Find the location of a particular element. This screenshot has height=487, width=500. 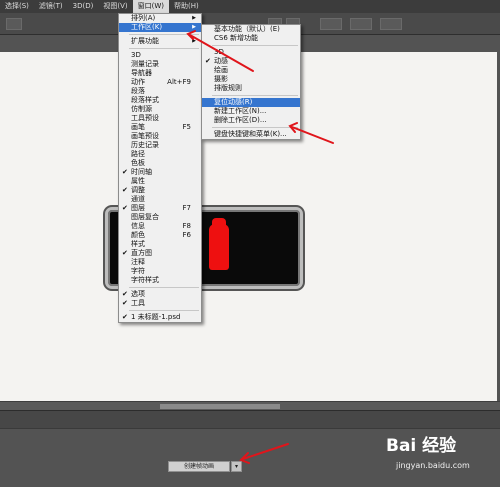

menu-item: CS6 新增功能 is located at coordinates (251, 38).